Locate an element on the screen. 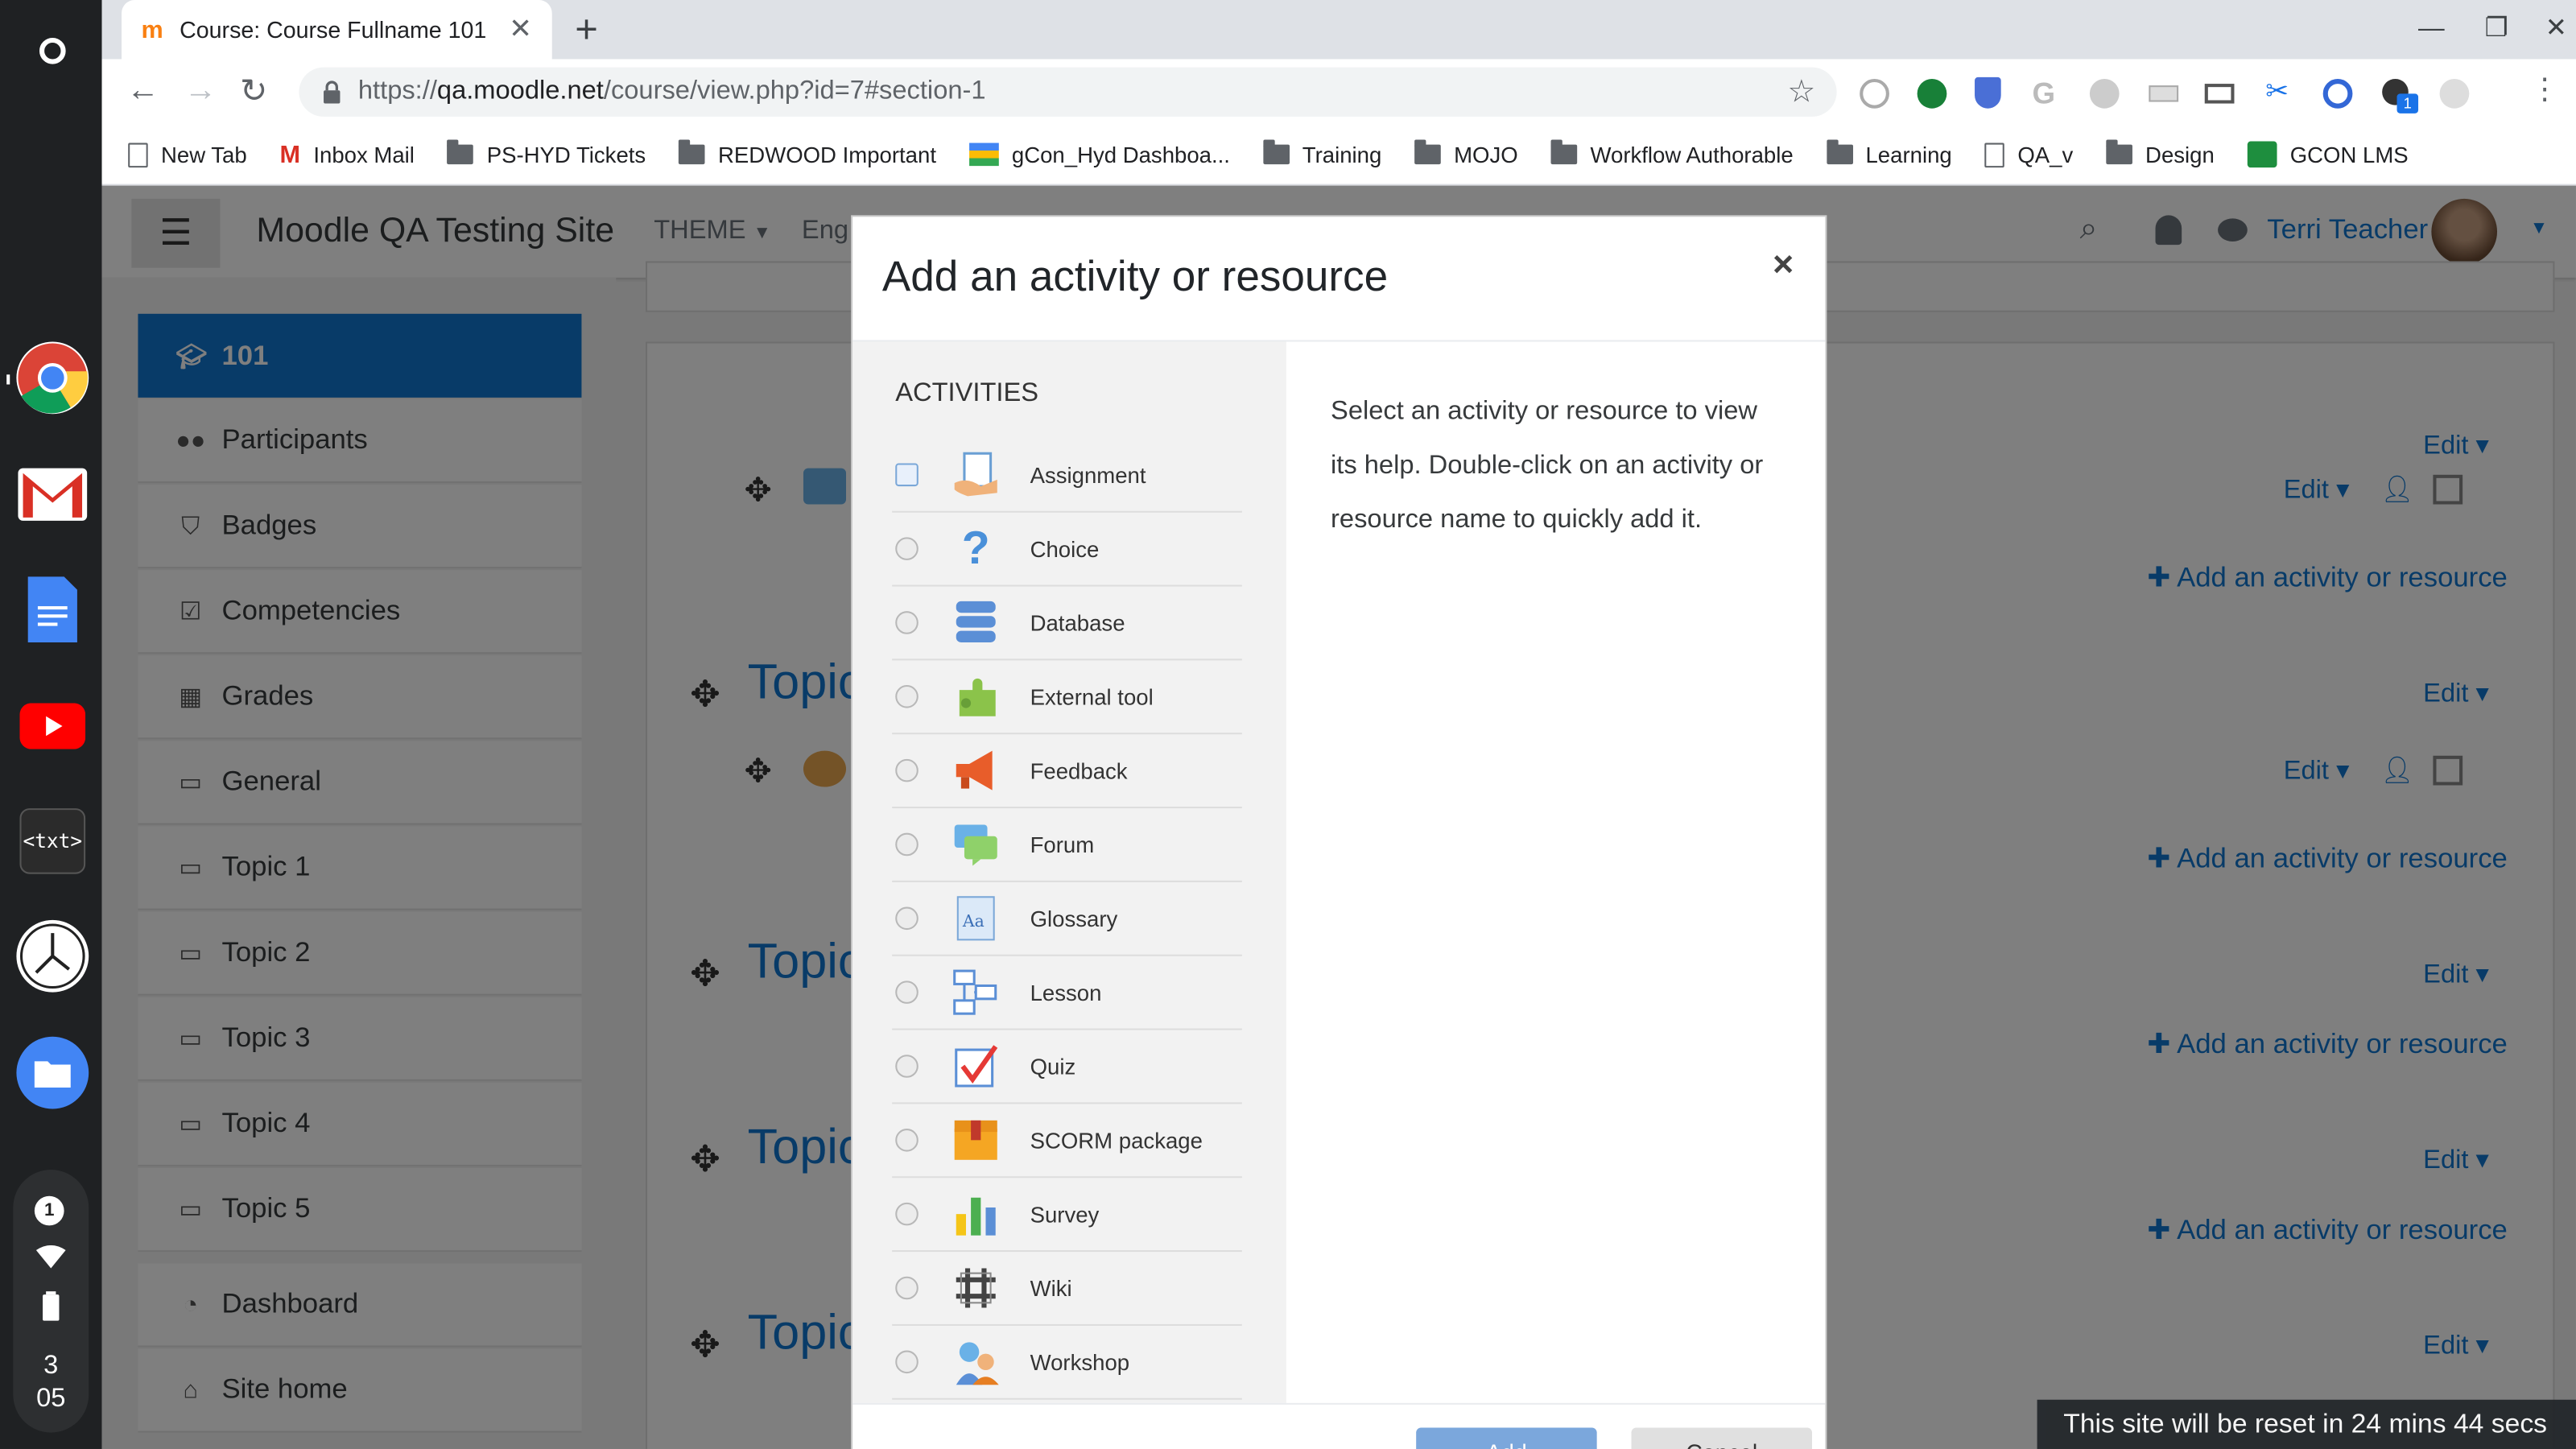  bookmark-item: QA_v is located at coordinates (2028, 154).